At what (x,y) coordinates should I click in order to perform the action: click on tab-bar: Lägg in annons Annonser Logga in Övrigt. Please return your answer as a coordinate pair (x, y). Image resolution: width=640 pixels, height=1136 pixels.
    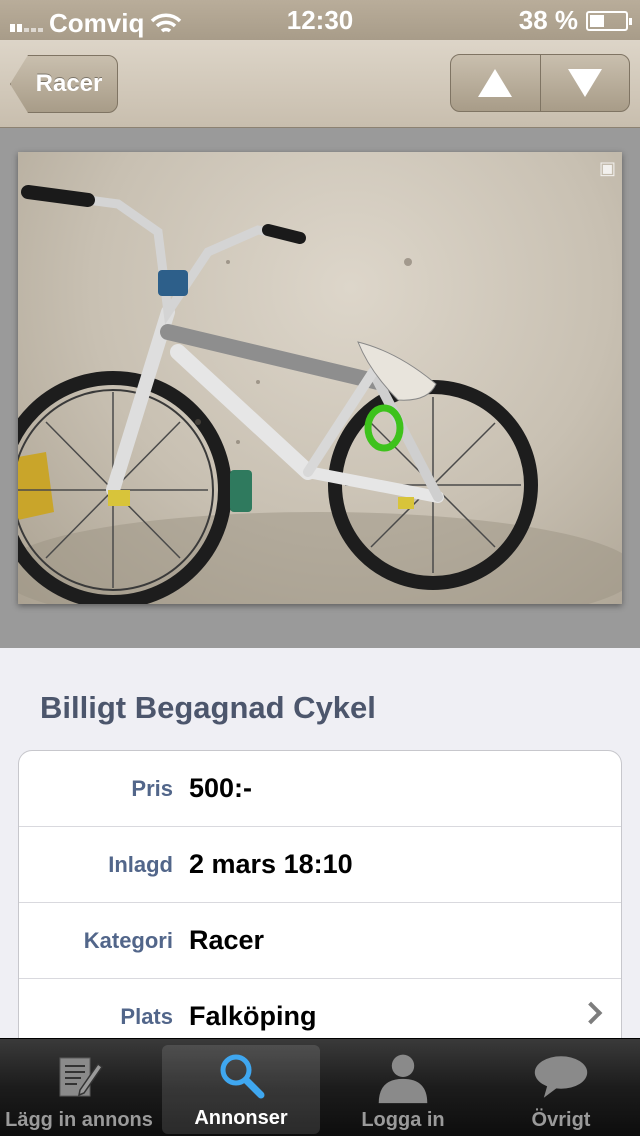
    Looking at the image, I should click on (320, 1087).